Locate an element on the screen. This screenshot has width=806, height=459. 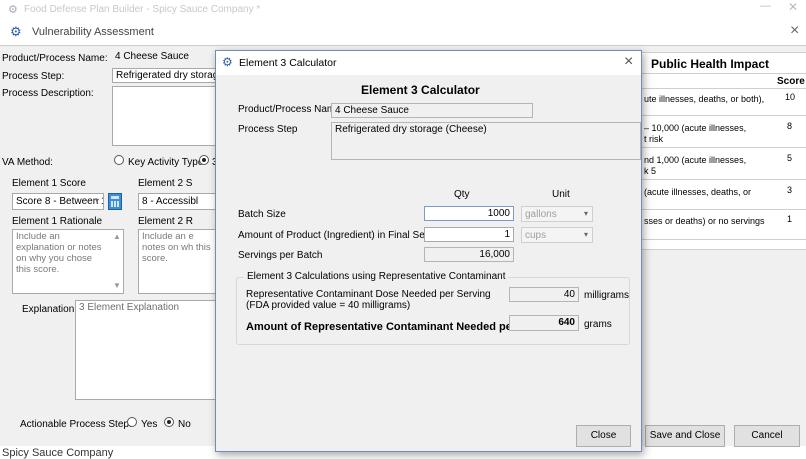
dialog-heading: Element 3 Calculator is located at coordinates (420, 90).